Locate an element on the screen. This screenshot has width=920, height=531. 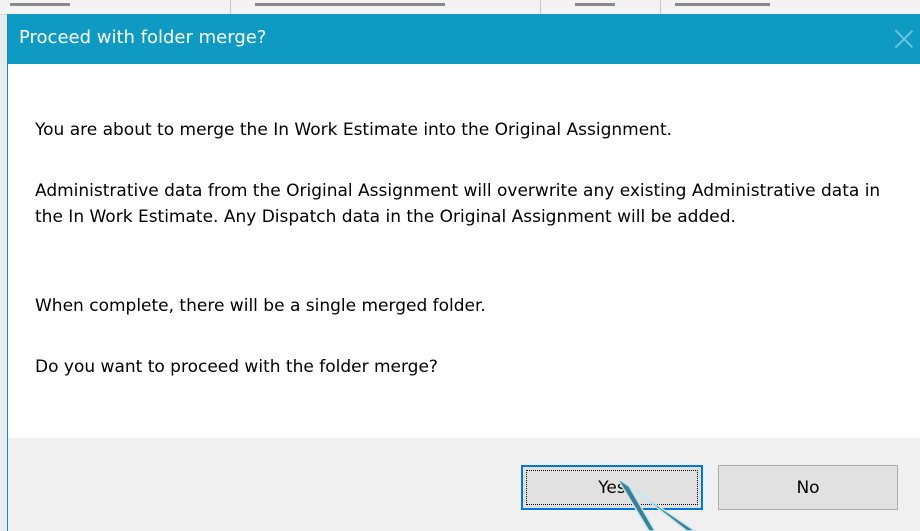
no-button-label: No is located at coordinates (808, 487).